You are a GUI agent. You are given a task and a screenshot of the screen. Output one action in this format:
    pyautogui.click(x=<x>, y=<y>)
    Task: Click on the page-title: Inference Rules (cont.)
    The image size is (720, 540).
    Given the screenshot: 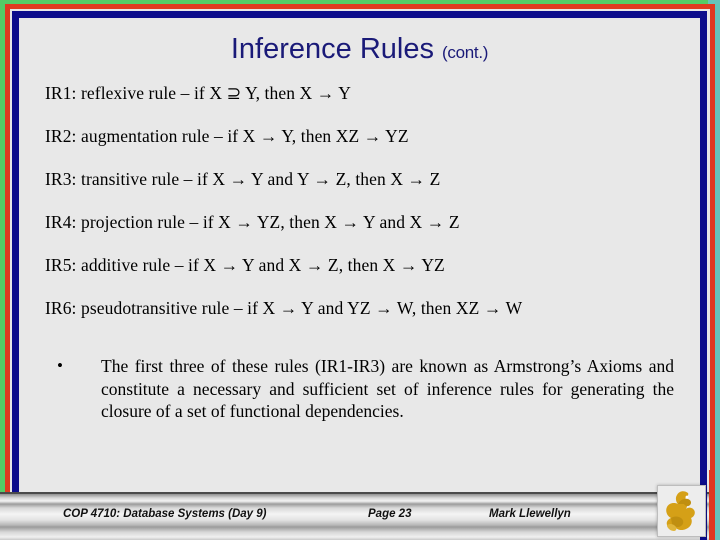 What is the action you would take?
    pyautogui.click(x=359, y=49)
    